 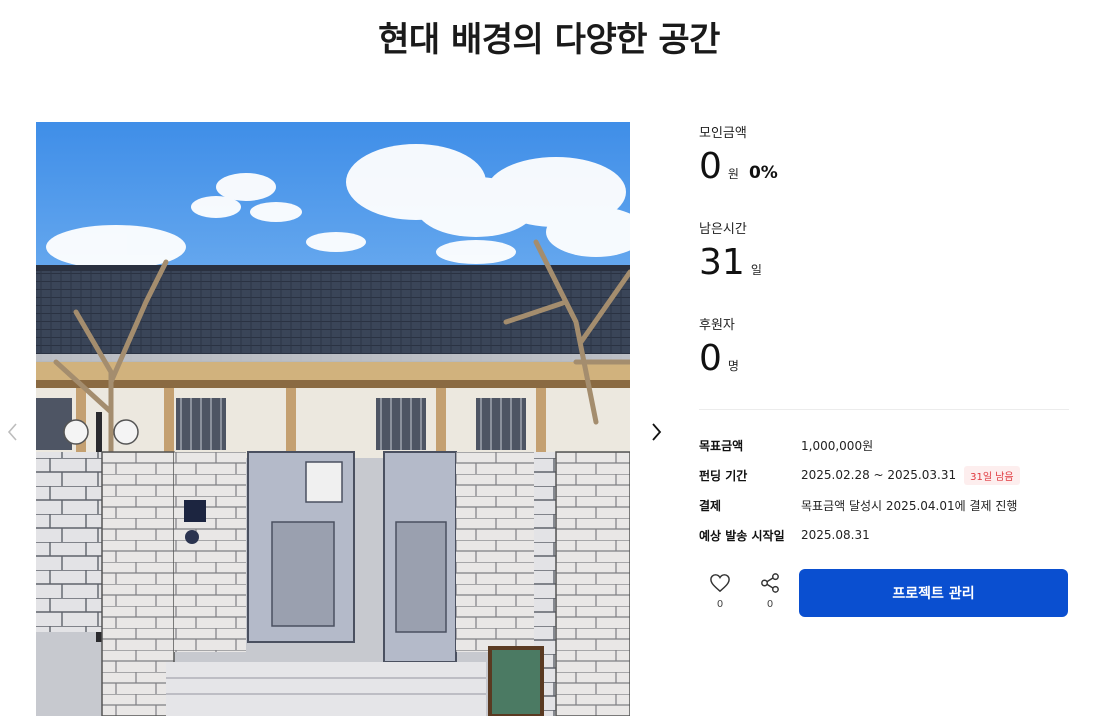 I want to click on raised-unit: 원, so click(x=733, y=174).